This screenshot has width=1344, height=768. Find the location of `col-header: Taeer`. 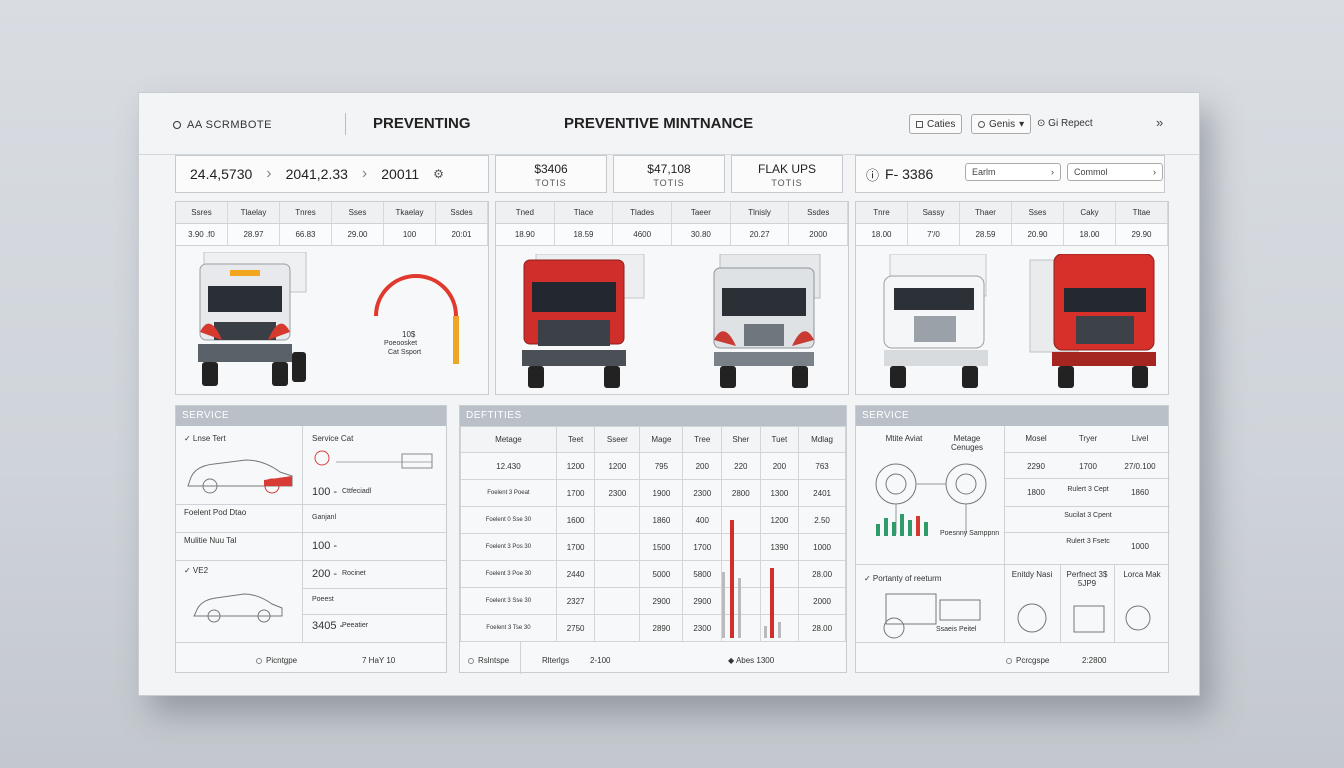

col-header: Taeer is located at coordinates (701, 212).